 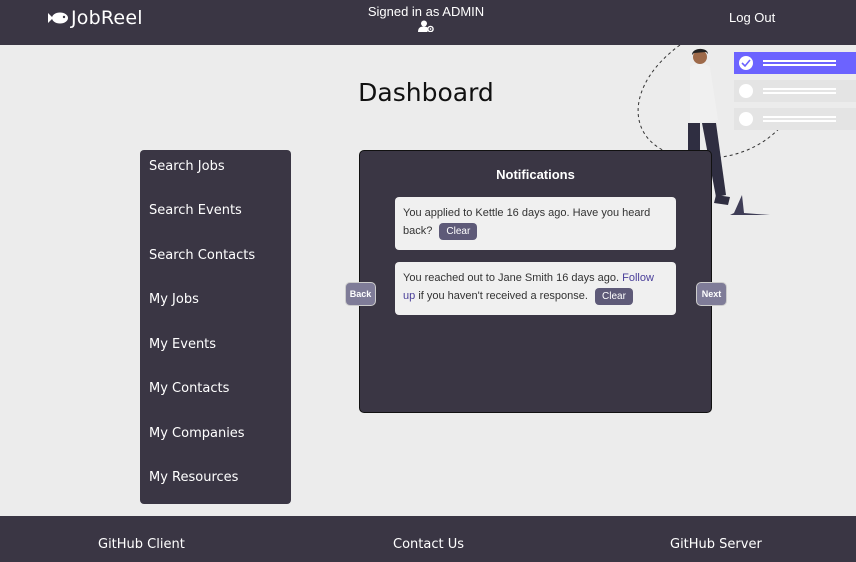 I want to click on user-gear-icon, so click(x=426, y=26).